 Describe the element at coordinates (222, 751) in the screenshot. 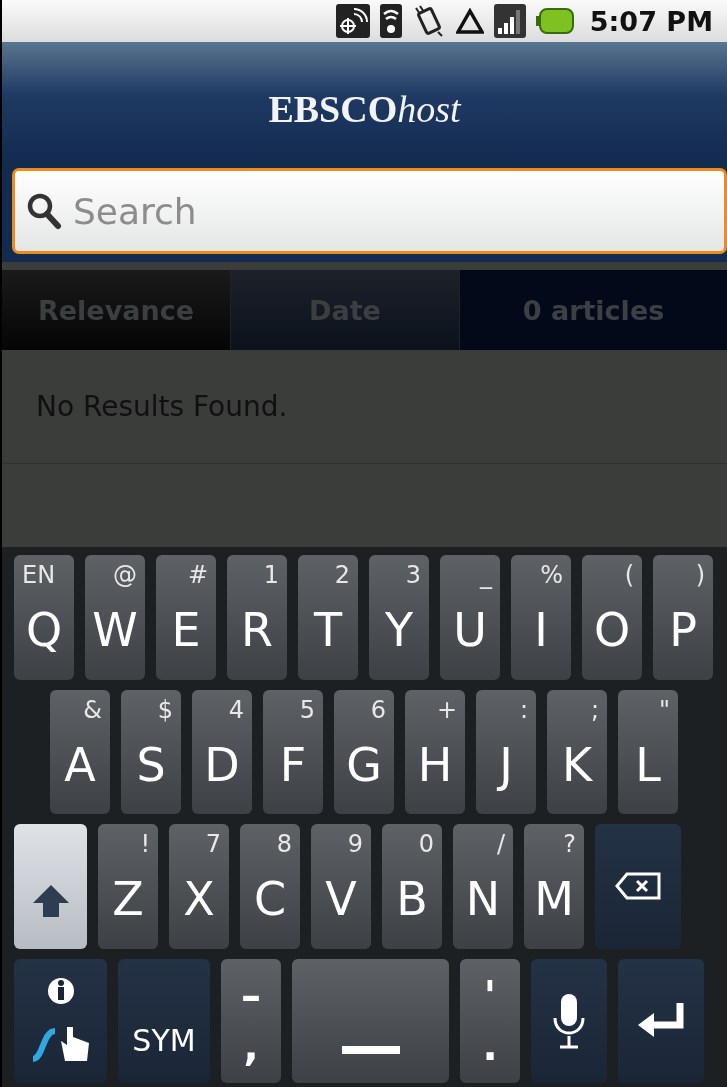

I see `keyboard-key: 4 D` at that location.